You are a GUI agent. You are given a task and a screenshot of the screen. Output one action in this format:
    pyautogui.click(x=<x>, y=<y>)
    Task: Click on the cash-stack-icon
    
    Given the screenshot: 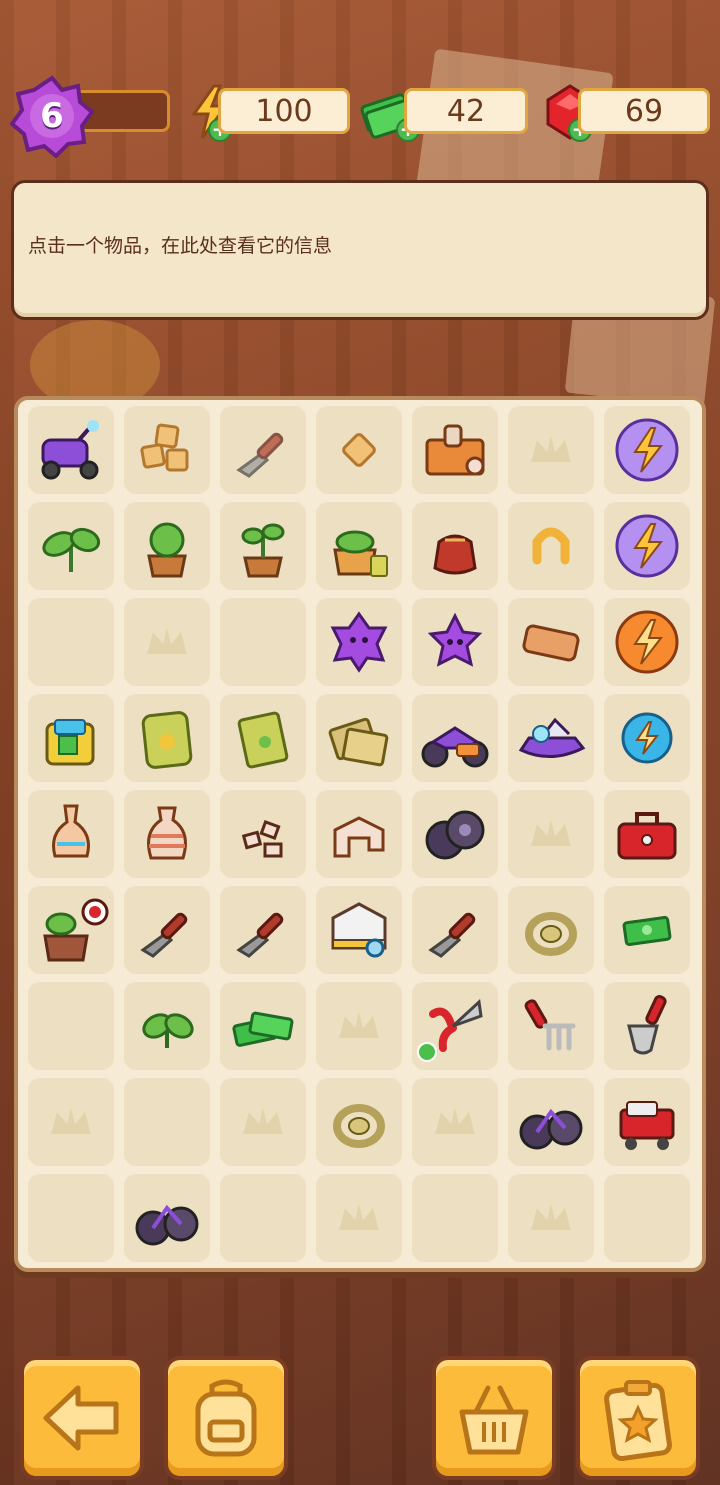 What is the action you would take?
    pyautogui.click(x=263, y=1029)
    